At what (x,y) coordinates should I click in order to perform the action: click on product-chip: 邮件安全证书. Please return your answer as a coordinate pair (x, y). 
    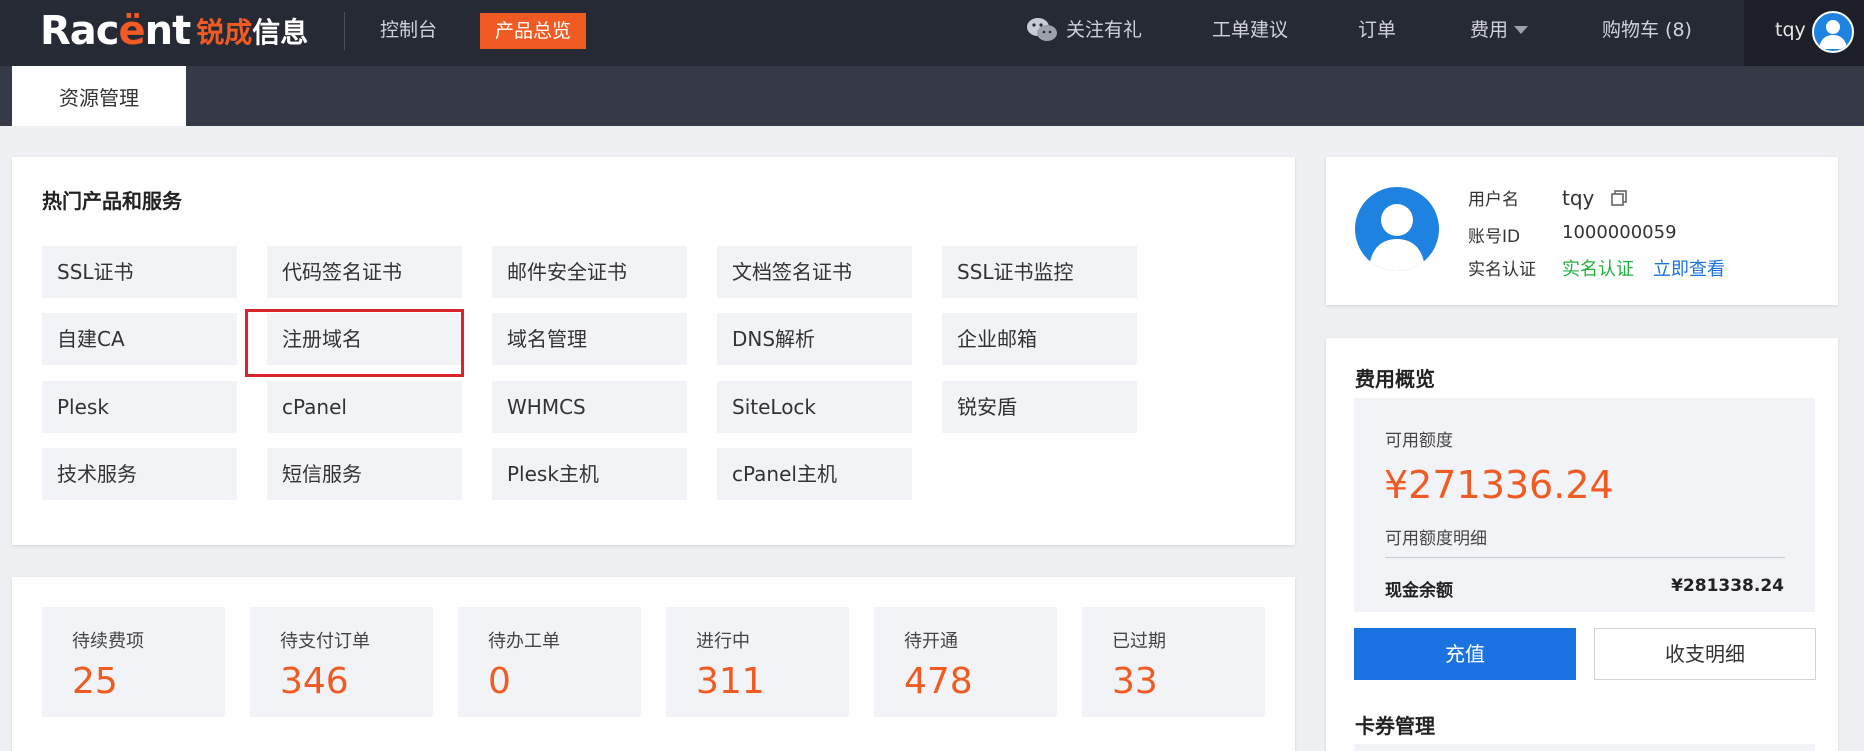
    Looking at the image, I should click on (589, 272).